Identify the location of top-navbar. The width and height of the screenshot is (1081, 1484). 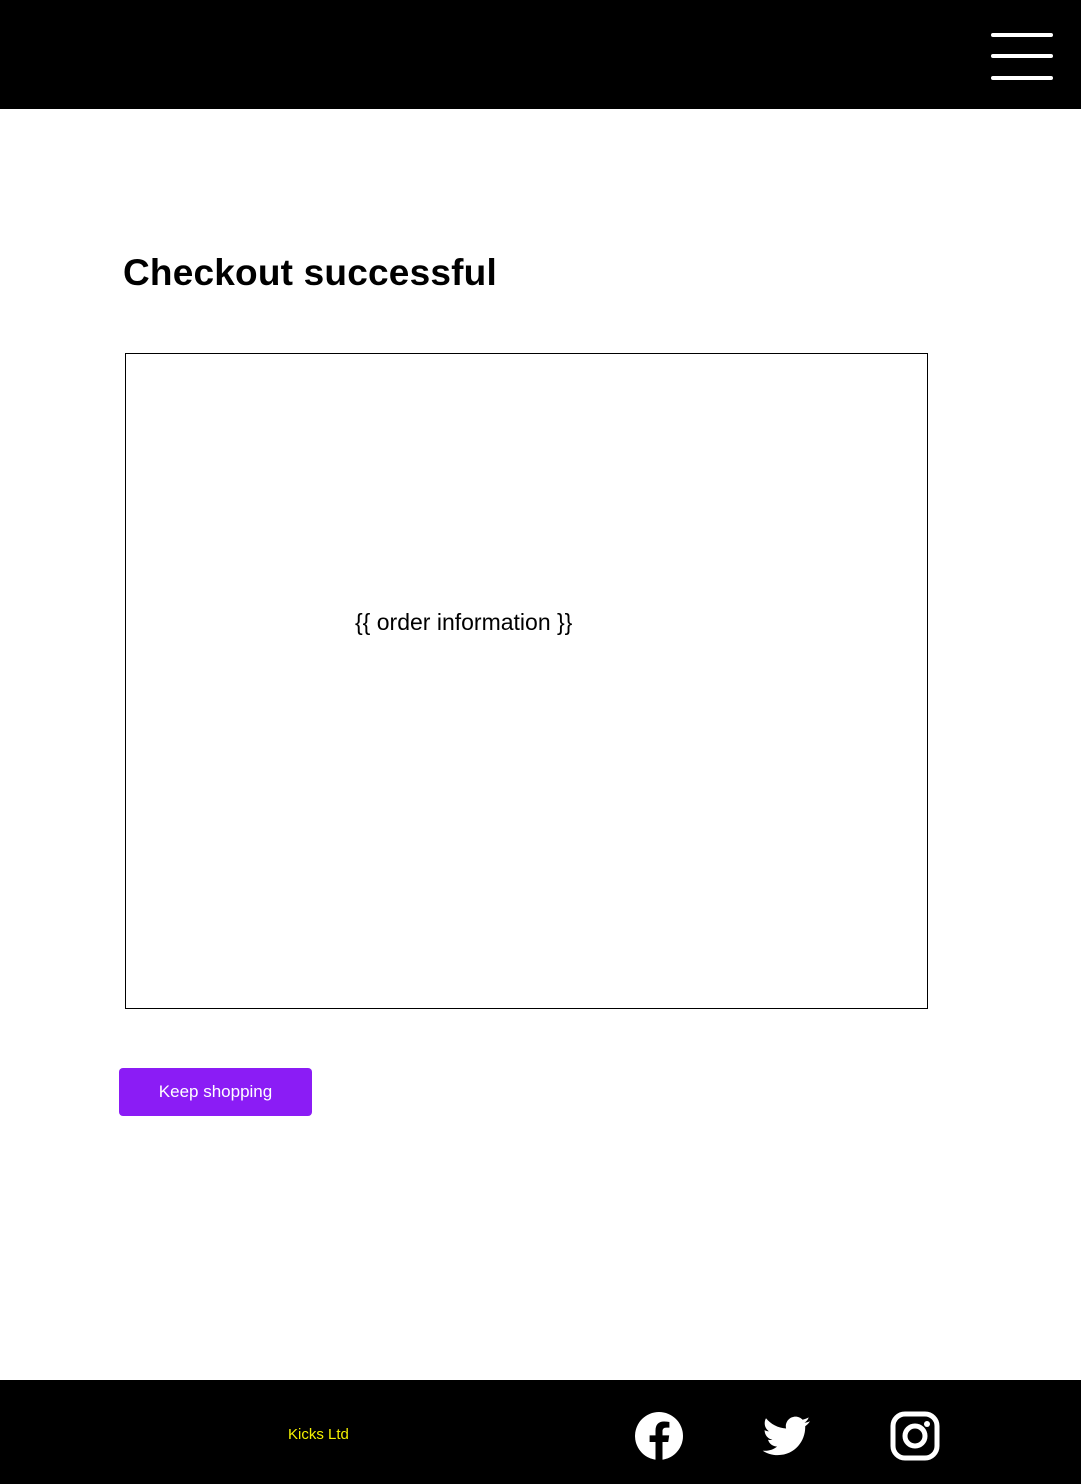
(540, 54).